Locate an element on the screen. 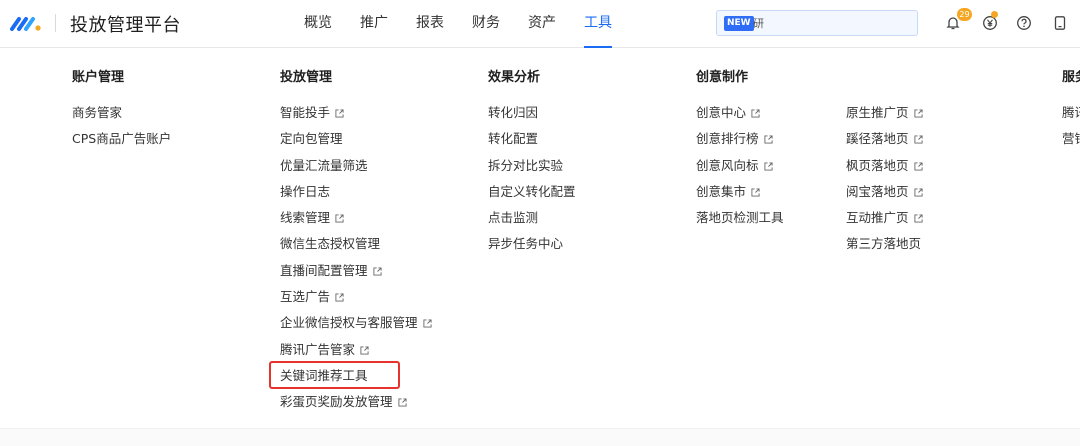 This screenshot has width=1080, height=446. menu-item: 异步任务中心 is located at coordinates (532, 248).